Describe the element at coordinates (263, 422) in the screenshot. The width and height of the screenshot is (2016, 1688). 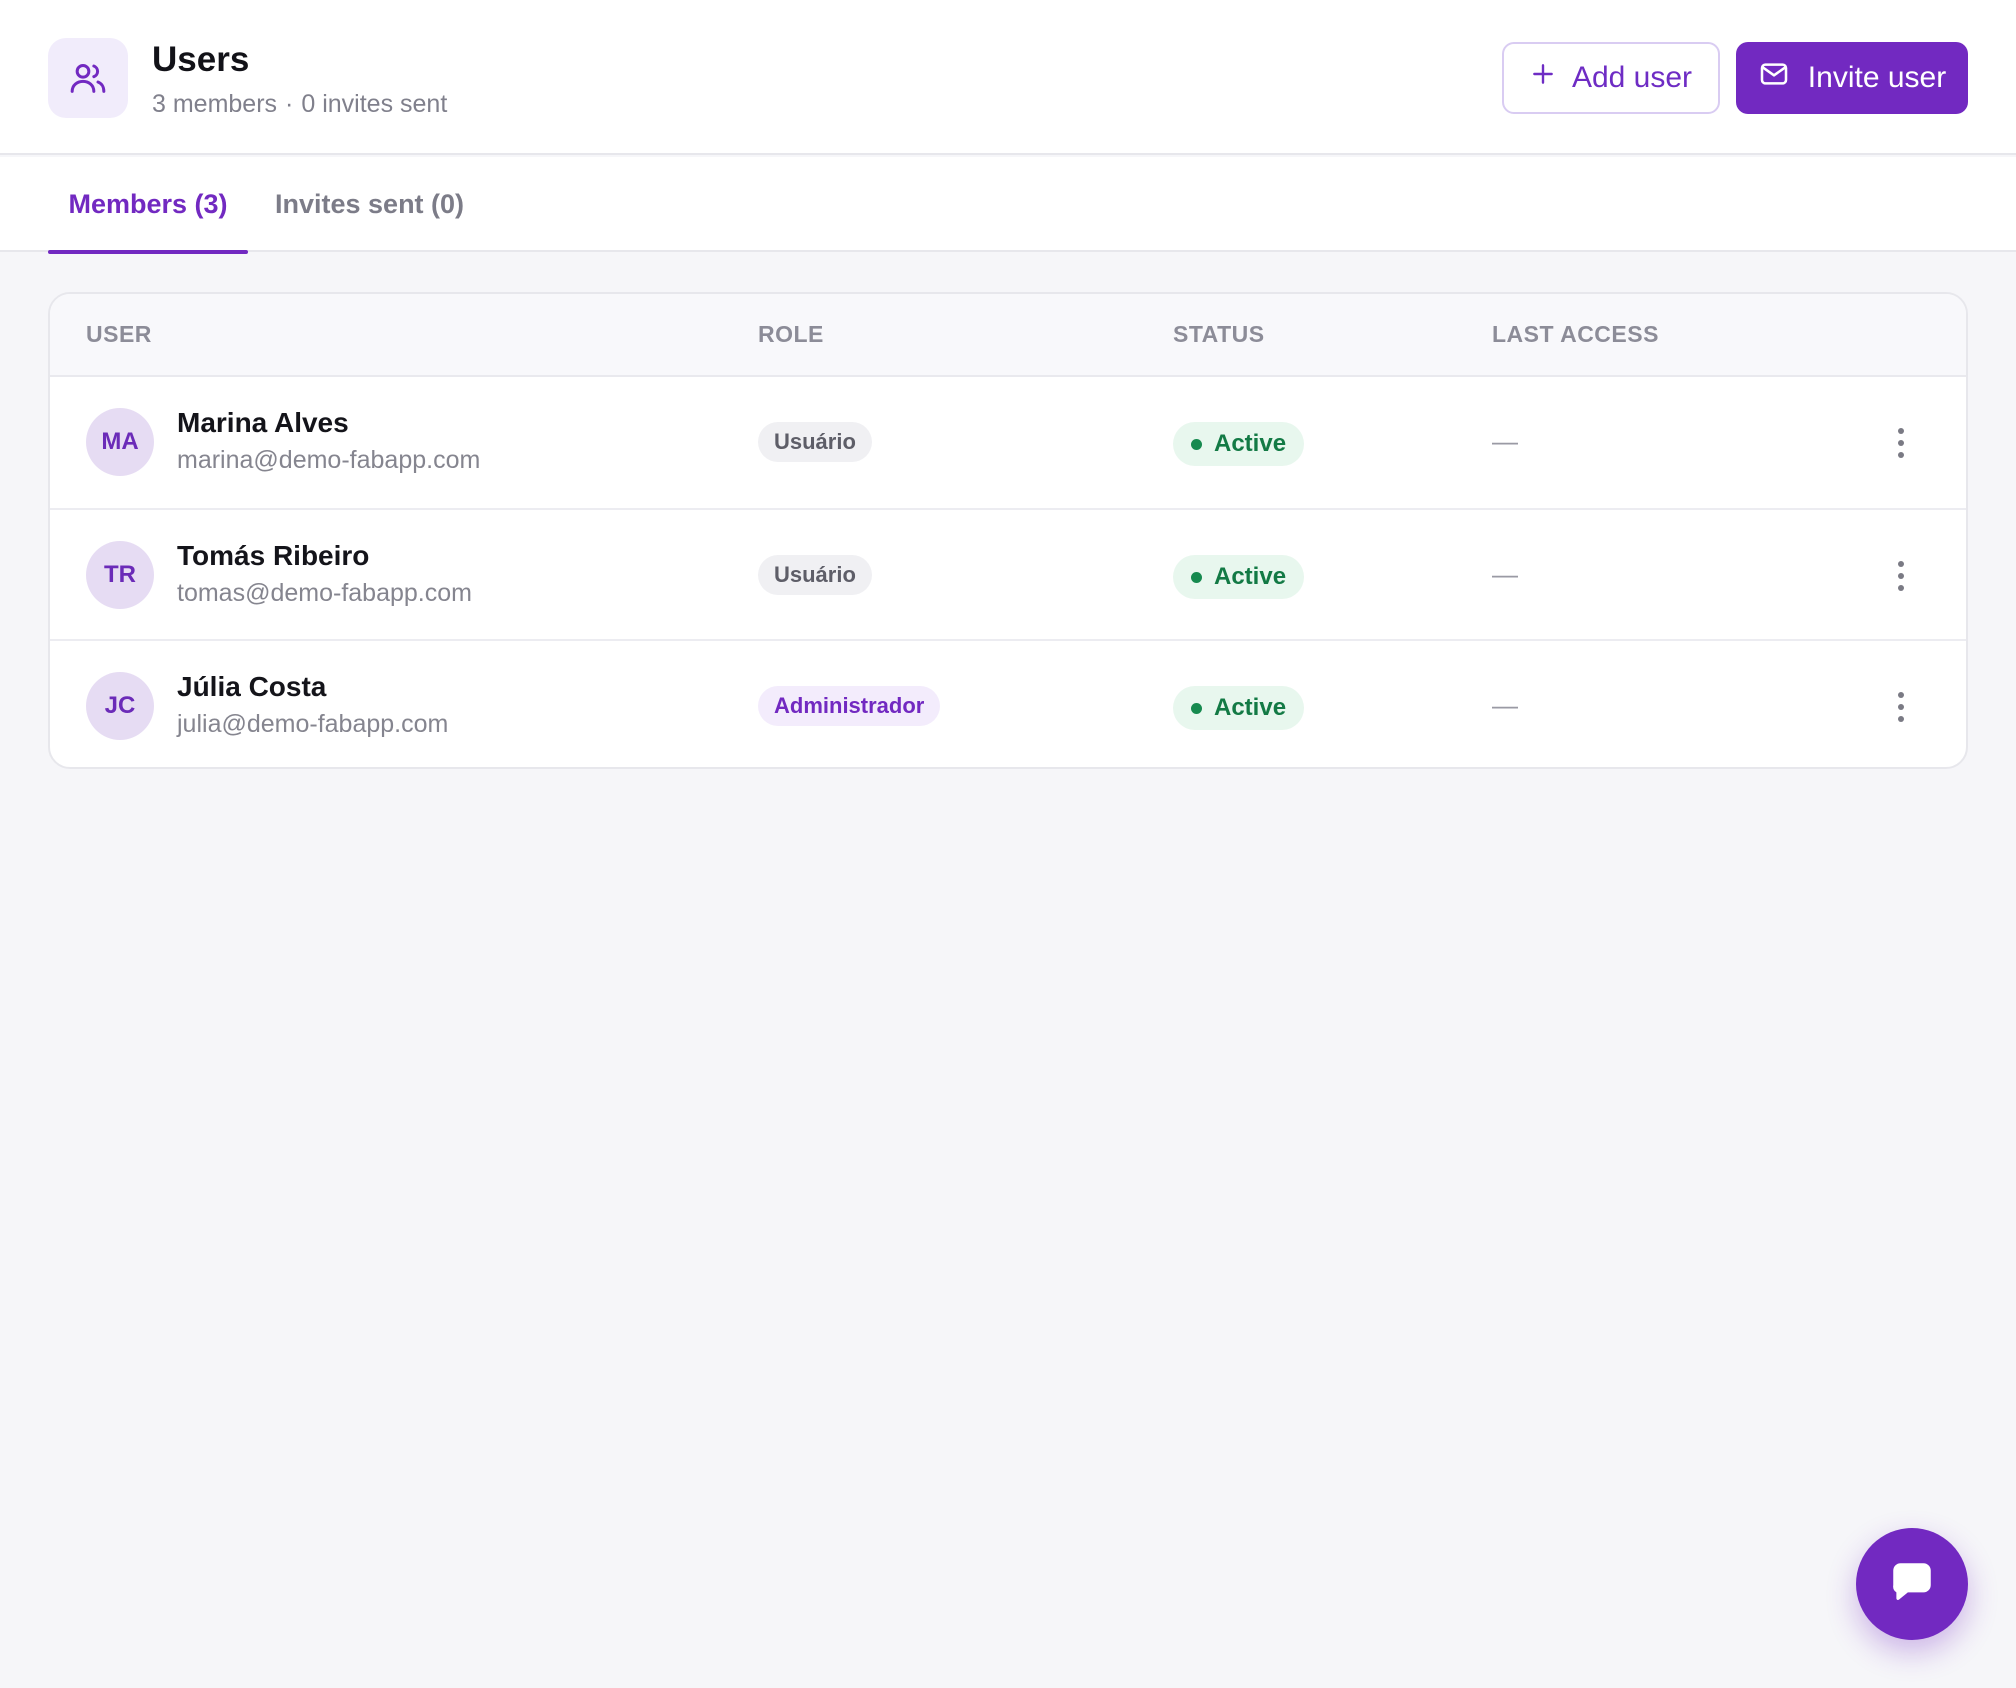
I see `user-name: Marina Alves` at that location.